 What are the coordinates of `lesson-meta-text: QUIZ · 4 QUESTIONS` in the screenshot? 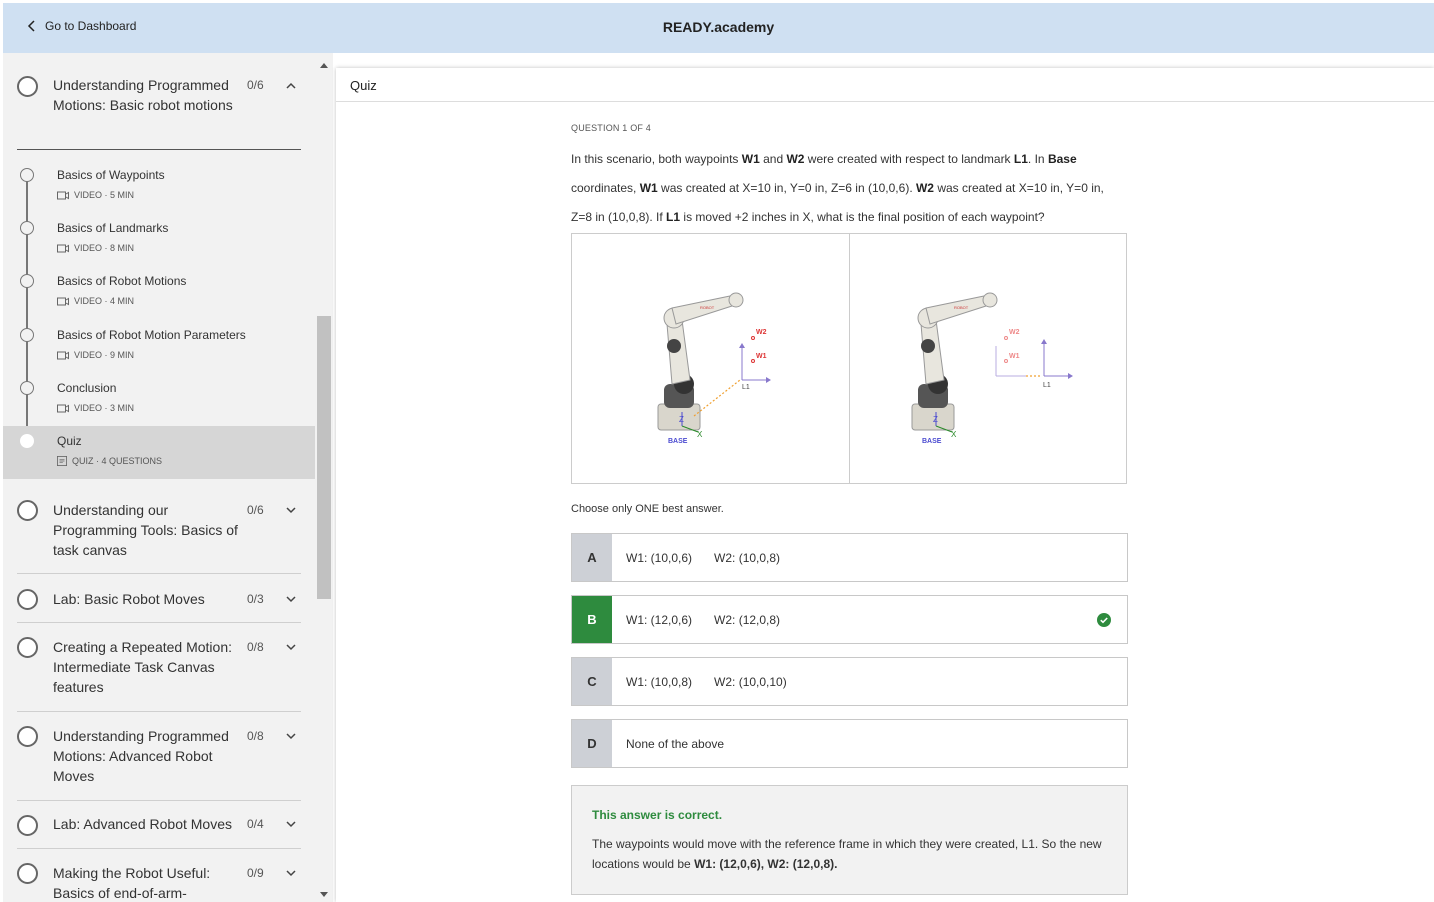 It's located at (117, 461).